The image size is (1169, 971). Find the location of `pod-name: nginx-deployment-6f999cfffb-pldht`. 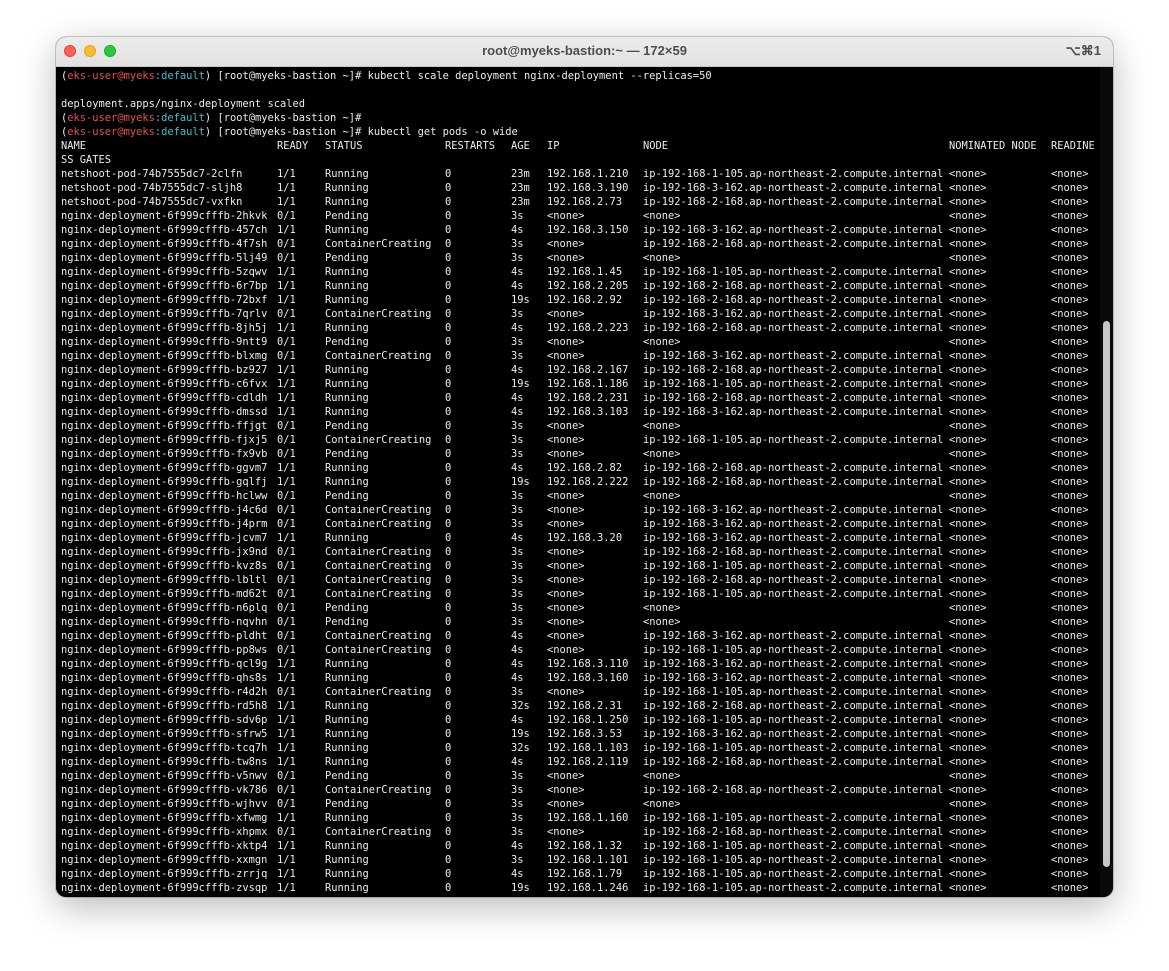

pod-name: nginx-deployment-6f999cfffb-pldht is located at coordinates (164, 636).